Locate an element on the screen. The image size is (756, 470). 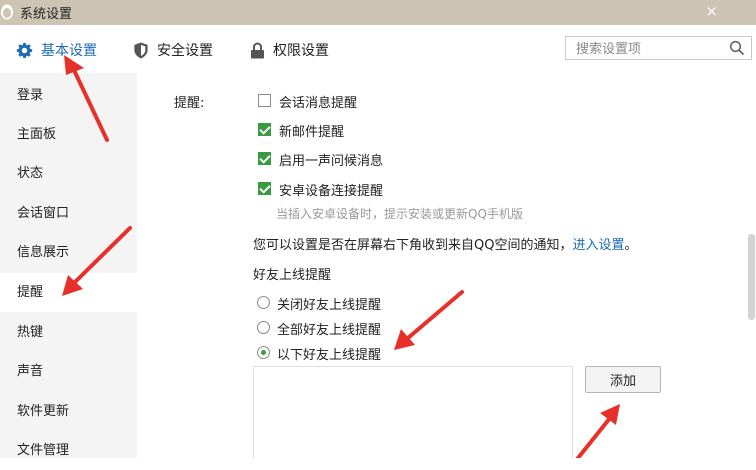
radio-all-friends-online is located at coordinates (263, 327).